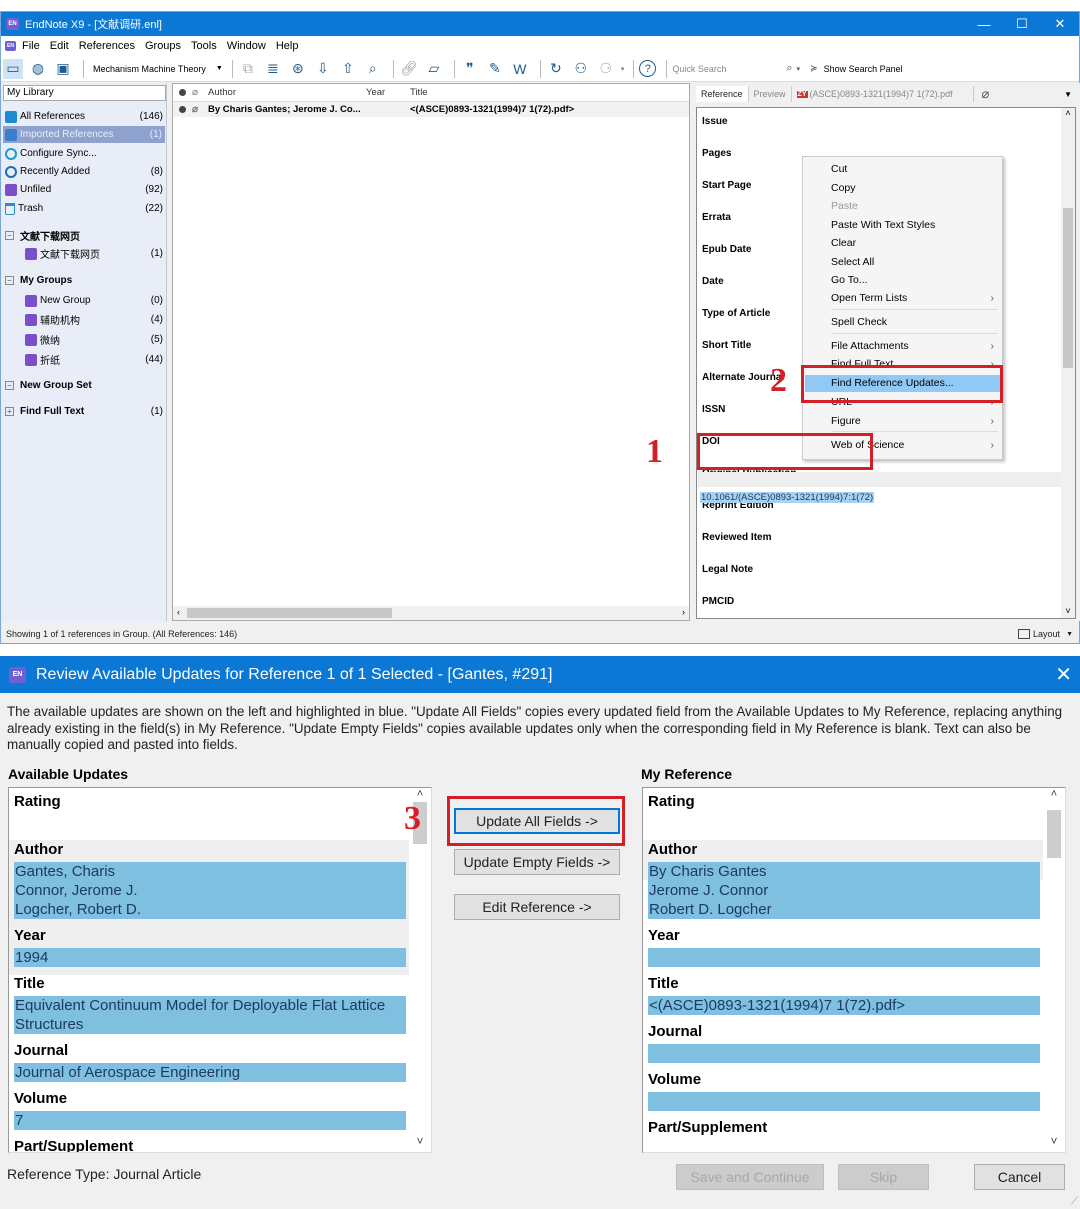 The height and width of the screenshot is (1209, 1080). What do you see at coordinates (434, 69) in the screenshot?
I see `open-file-icon: ▱` at bounding box center [434, 69].